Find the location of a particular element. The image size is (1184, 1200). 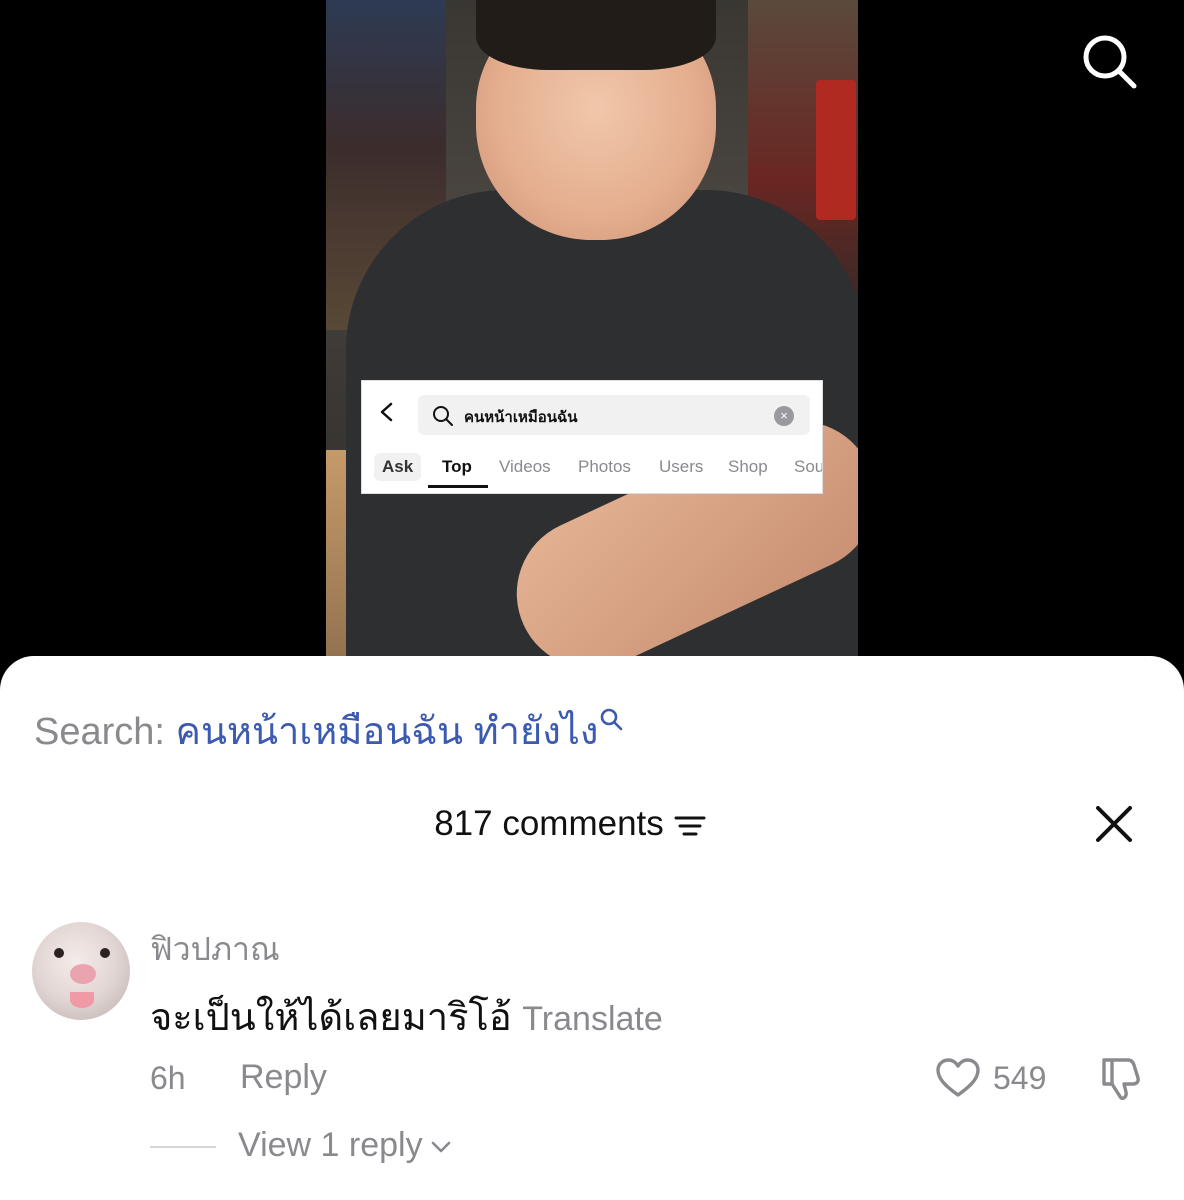

tab-ask: Ask is located at coordinates (398, 467).